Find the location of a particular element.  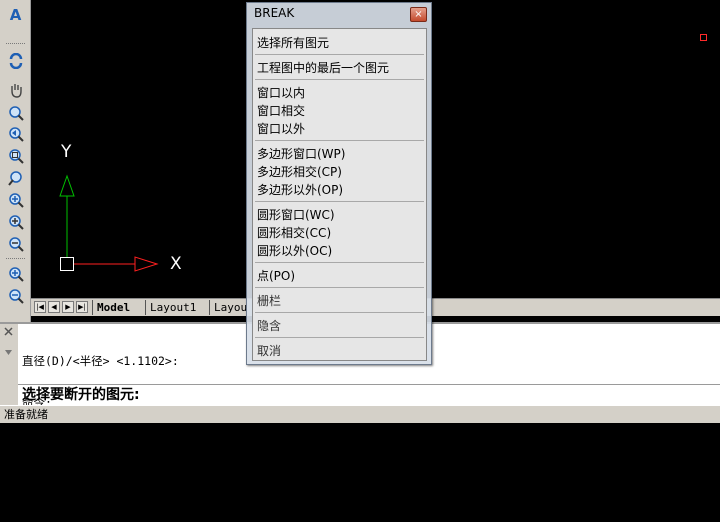

zoom-all-icon is located at coordinates (16, 274).